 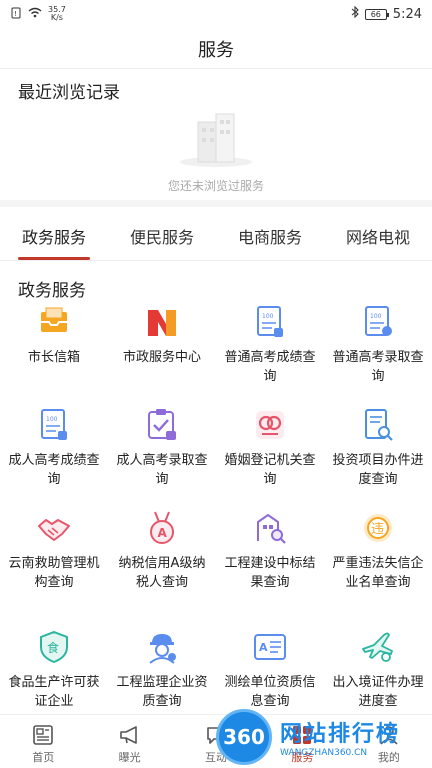 I want to click on service-item: 工程建设中标结果查询, so click(x=270, y=551).